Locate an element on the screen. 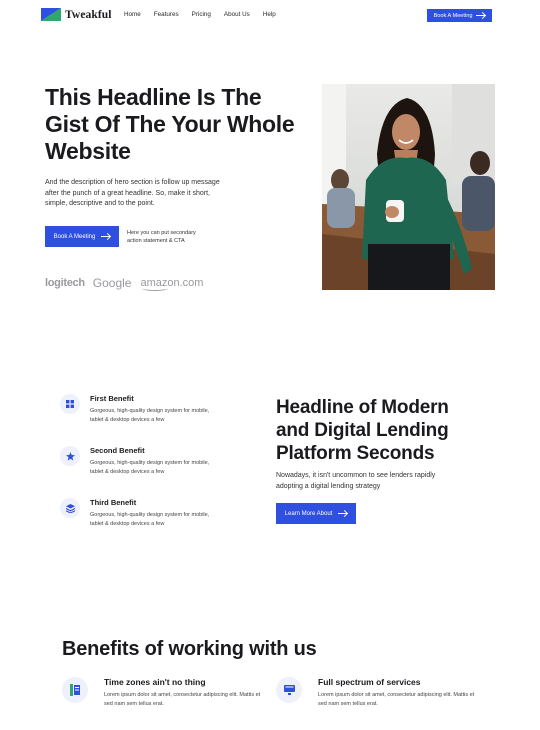  brand-logos: logitech Google amazon.com is located at coordinates (124, 283).